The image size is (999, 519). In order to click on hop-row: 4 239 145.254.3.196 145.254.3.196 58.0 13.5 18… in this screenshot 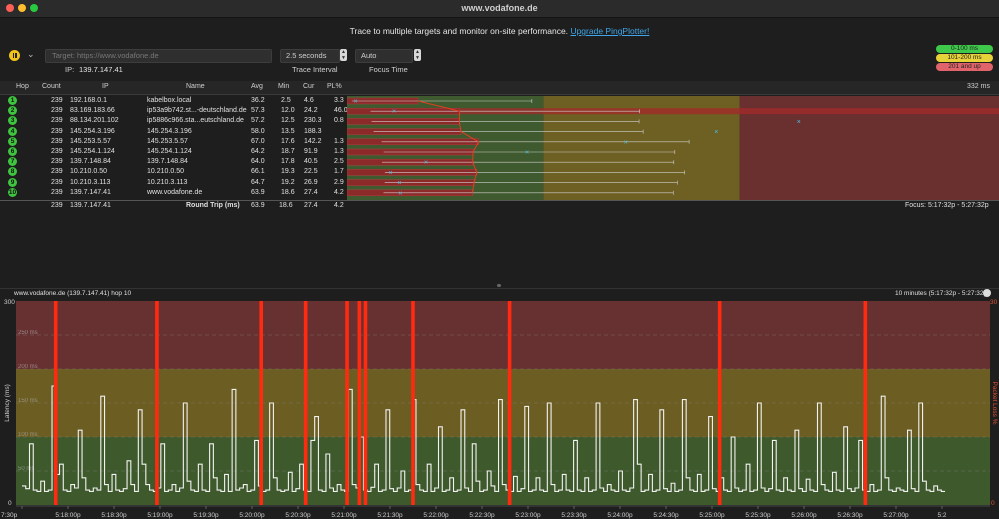, I will do `click(173, 131)`.